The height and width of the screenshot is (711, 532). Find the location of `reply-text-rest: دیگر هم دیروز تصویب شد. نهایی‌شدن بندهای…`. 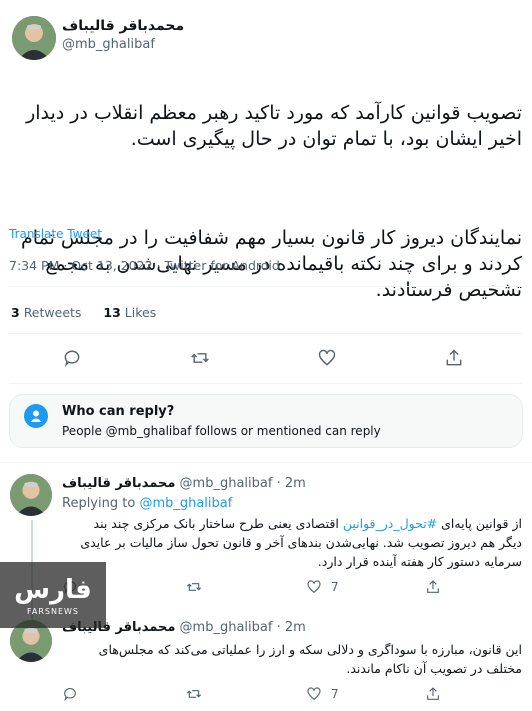

reply-text-rest: دیگر هم دیروز تصویب شد. نهایی‌شدن بندهای… is located at coordinates (301, 552).